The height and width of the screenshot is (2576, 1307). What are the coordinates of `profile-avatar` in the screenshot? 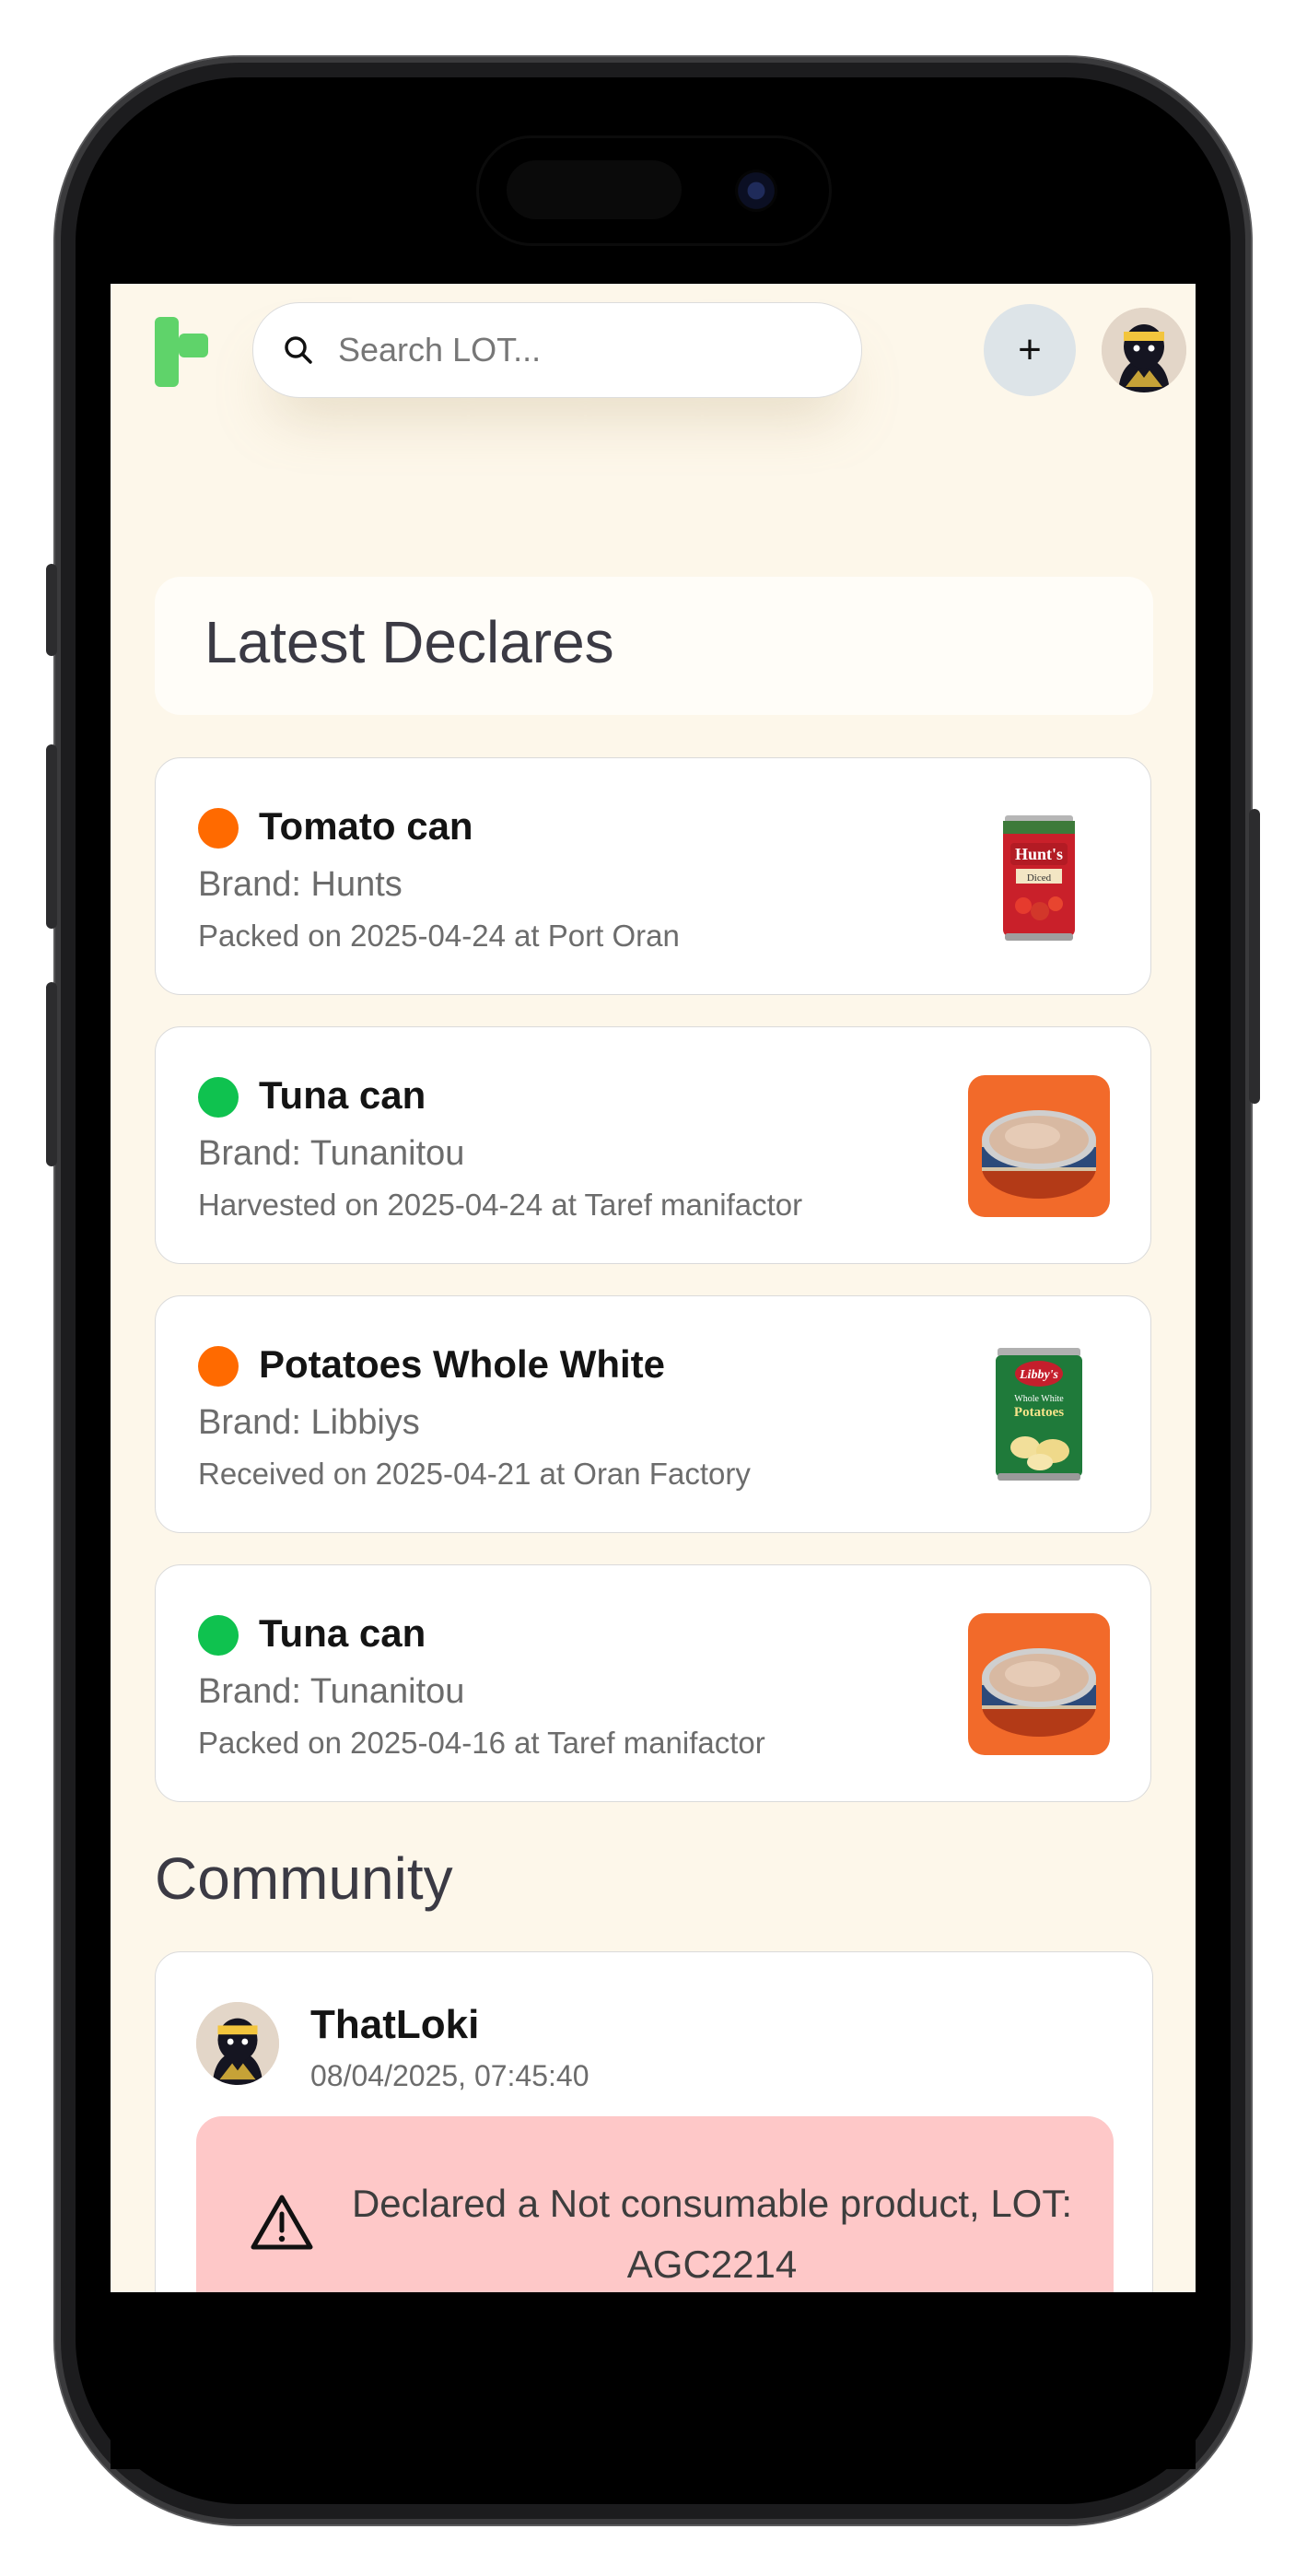 It's located at (1144, 350).